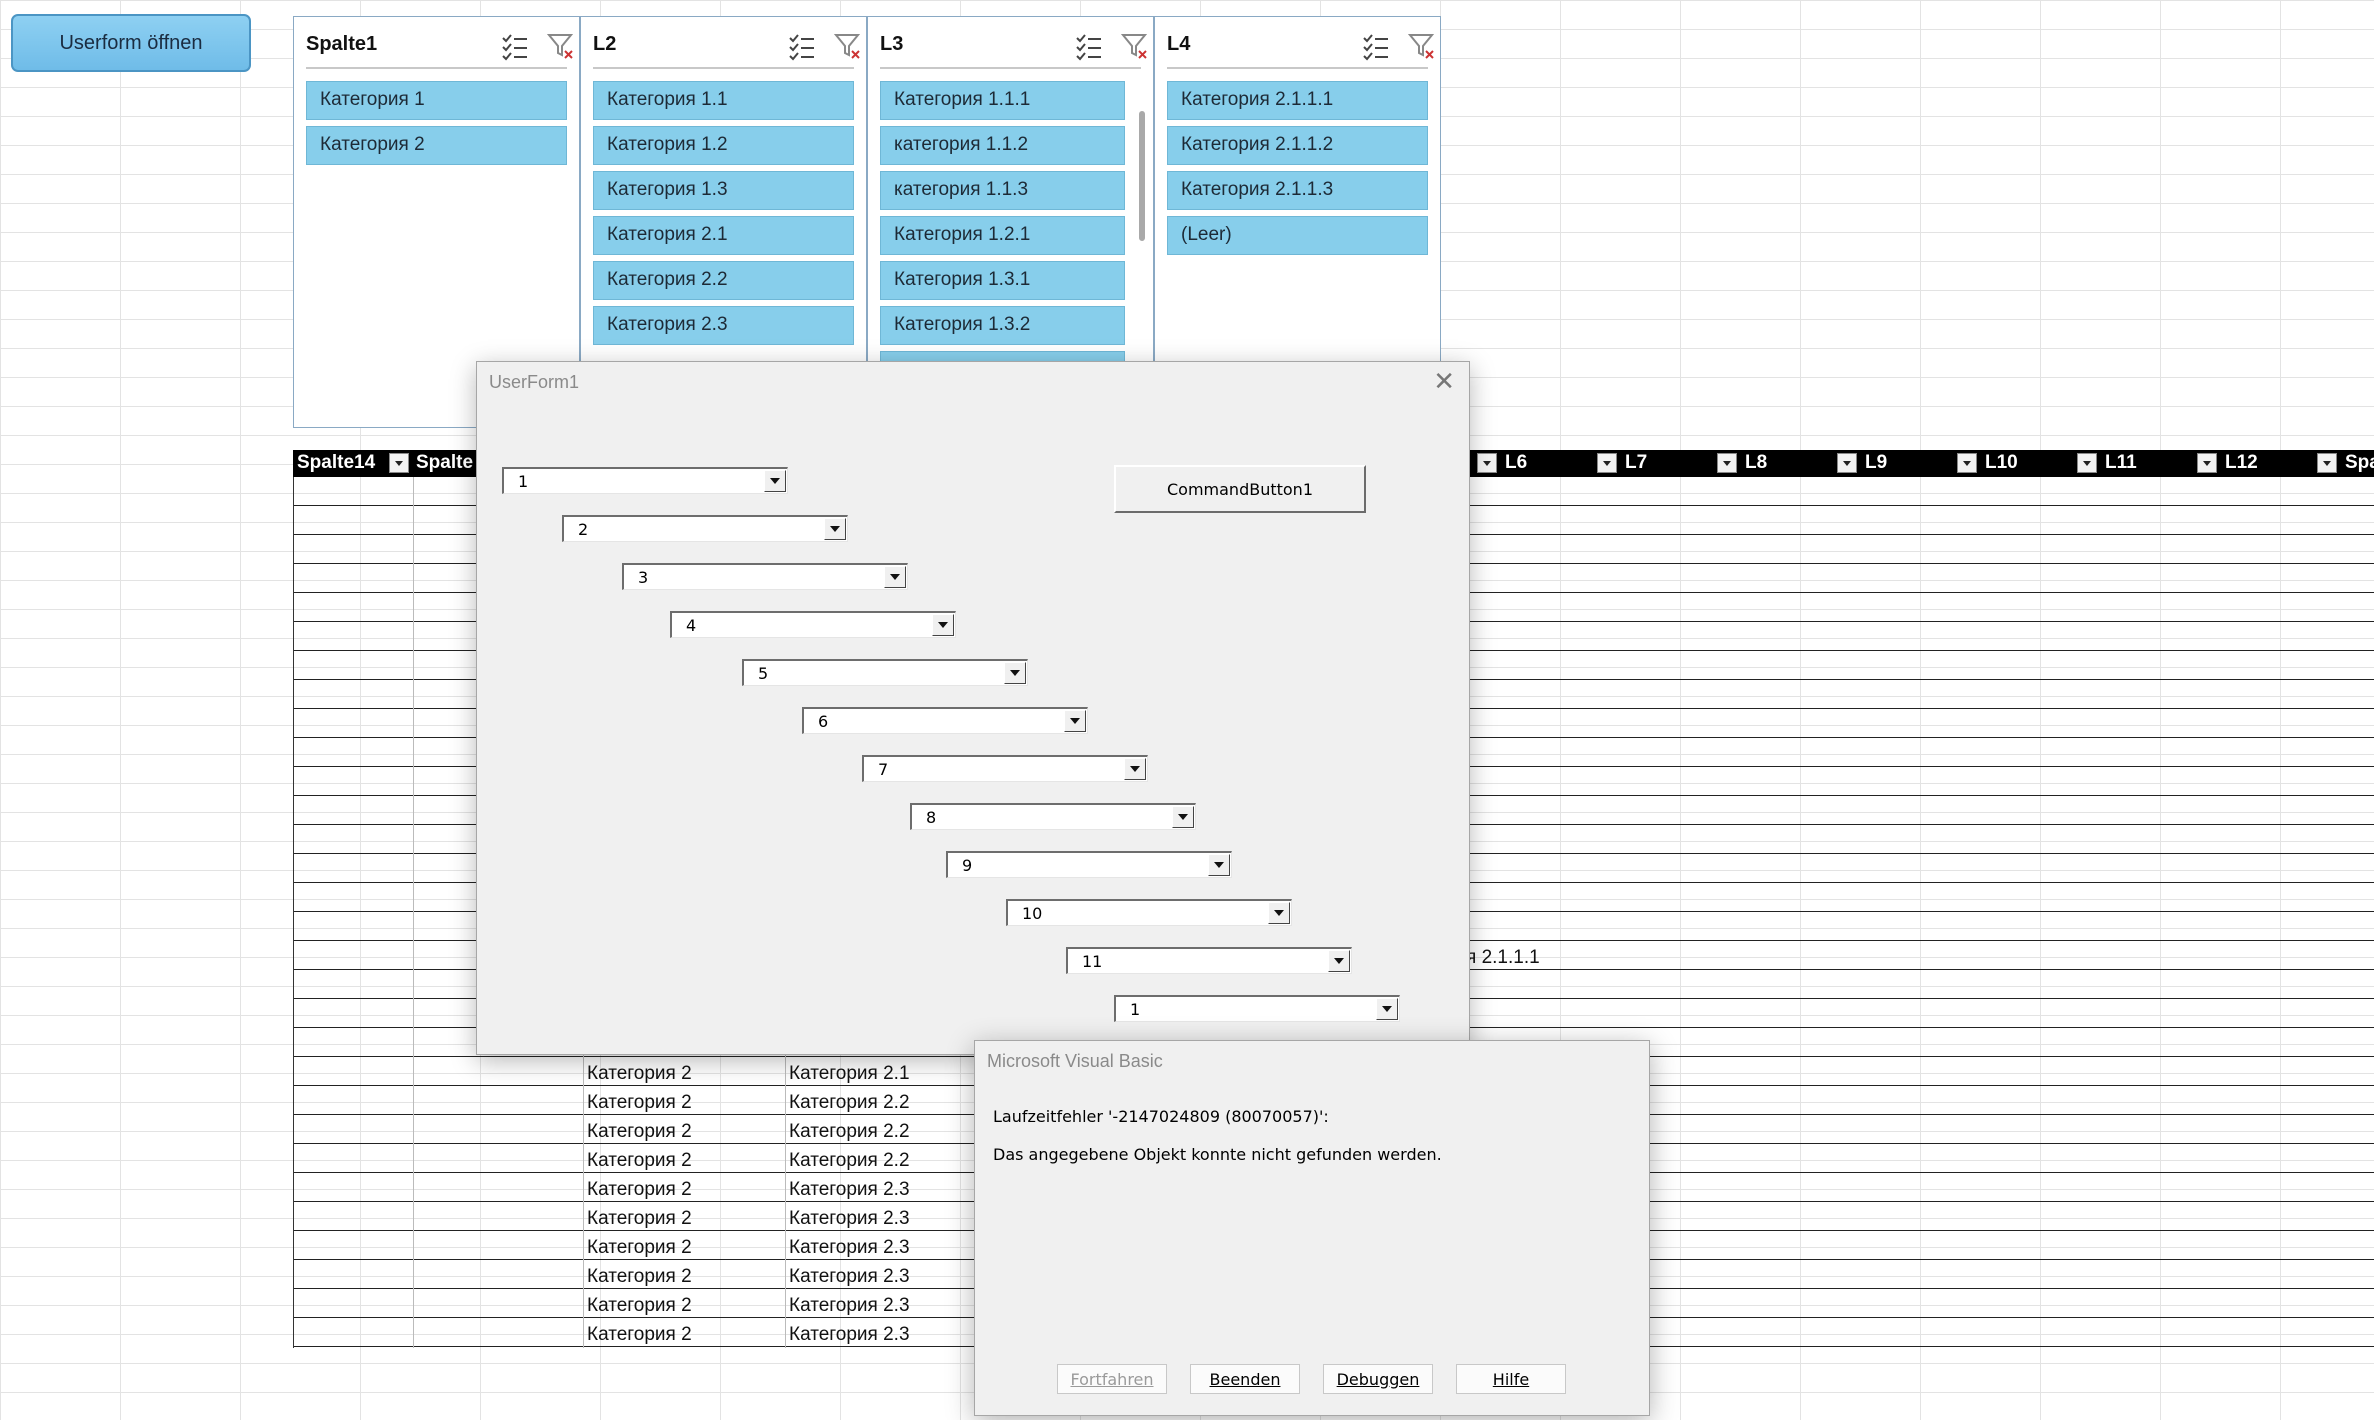 Image resolution: width=2374 pixels, height=1420 pixels. What do you see at coordinates (1002, 100) in the screenshot?
I see `slicer-item: Категория 1.1.1` at bounding box center [1002, 100].